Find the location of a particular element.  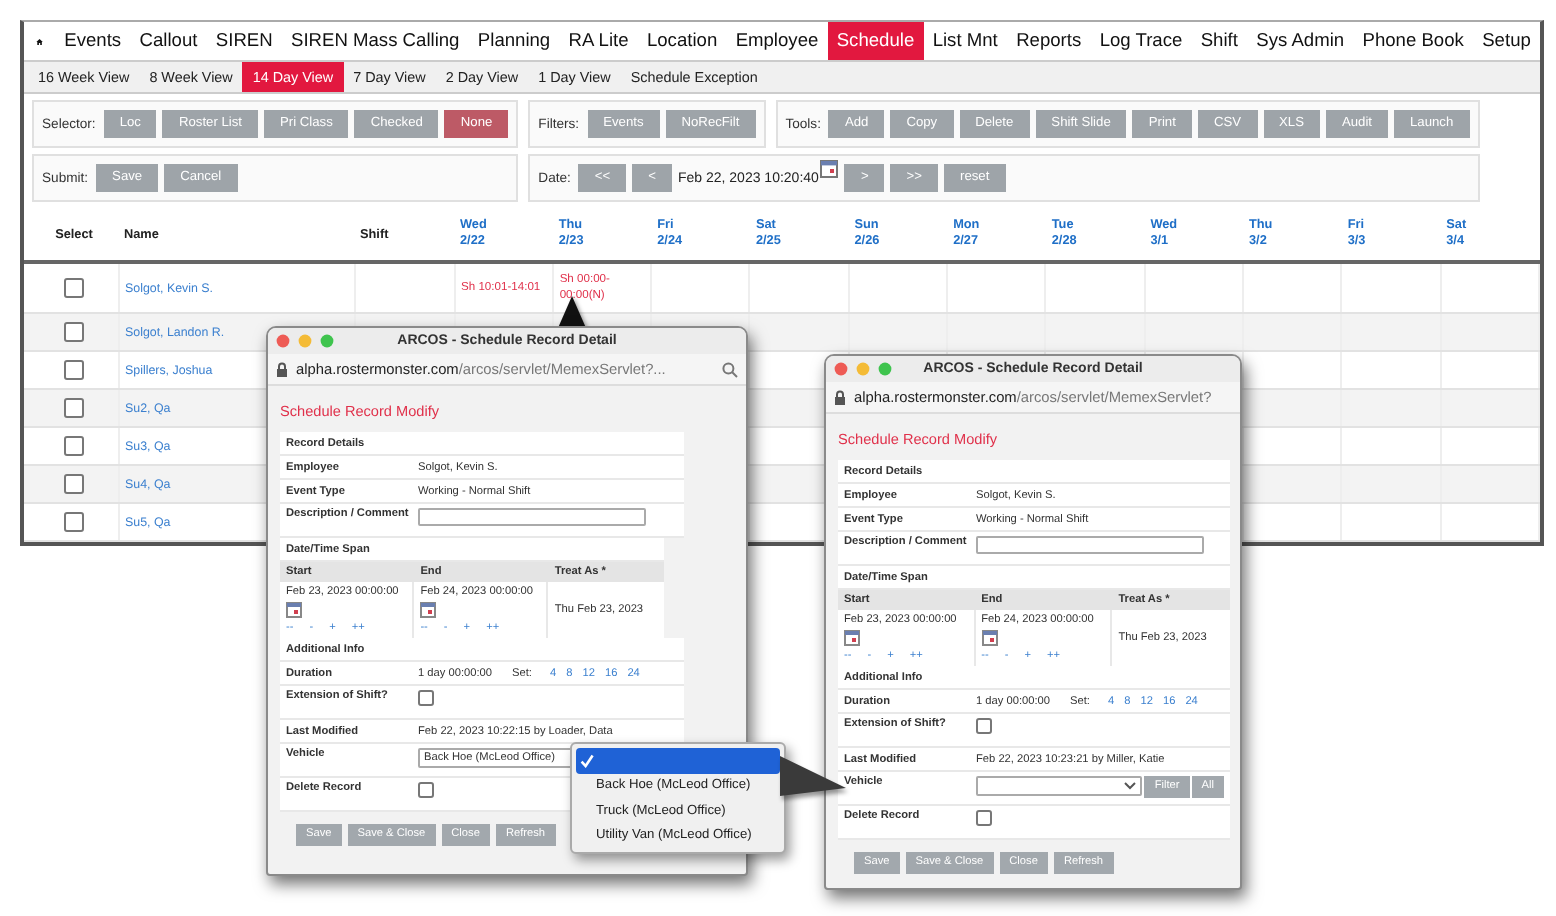

nav-tab: SIREN is located at coordinates (244, 41).